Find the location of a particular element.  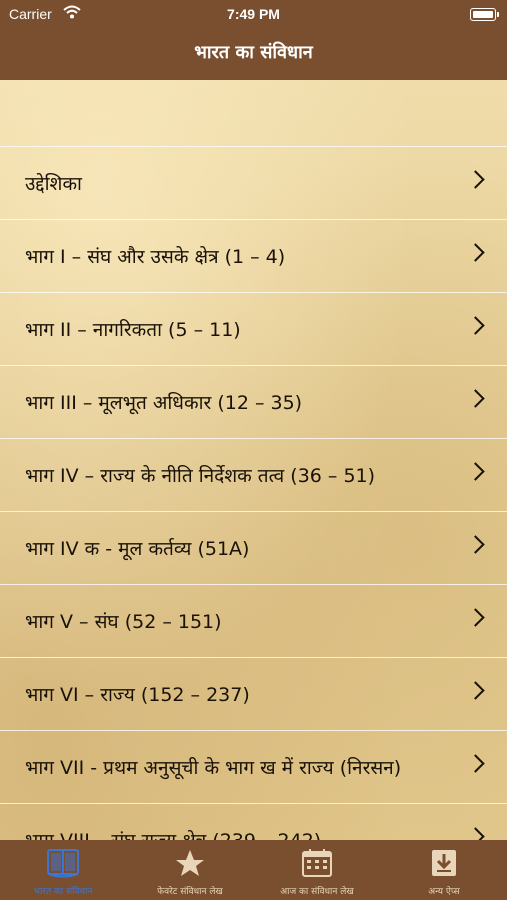

status-time: 7:49 PM is located at coordinates (253, 14).